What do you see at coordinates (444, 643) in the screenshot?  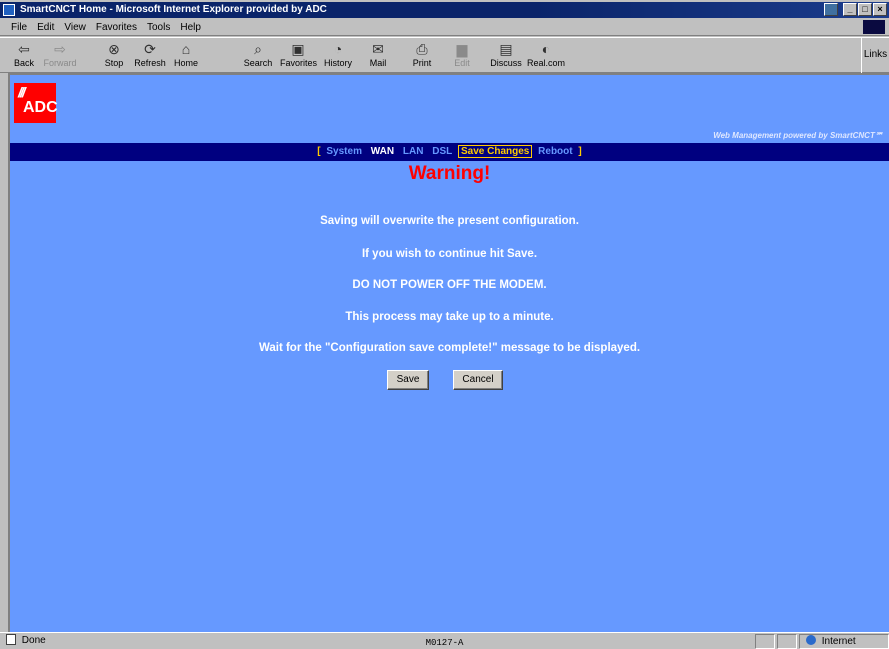 I see `figure-caption: M0127-A` at bounding box center [444, 643].